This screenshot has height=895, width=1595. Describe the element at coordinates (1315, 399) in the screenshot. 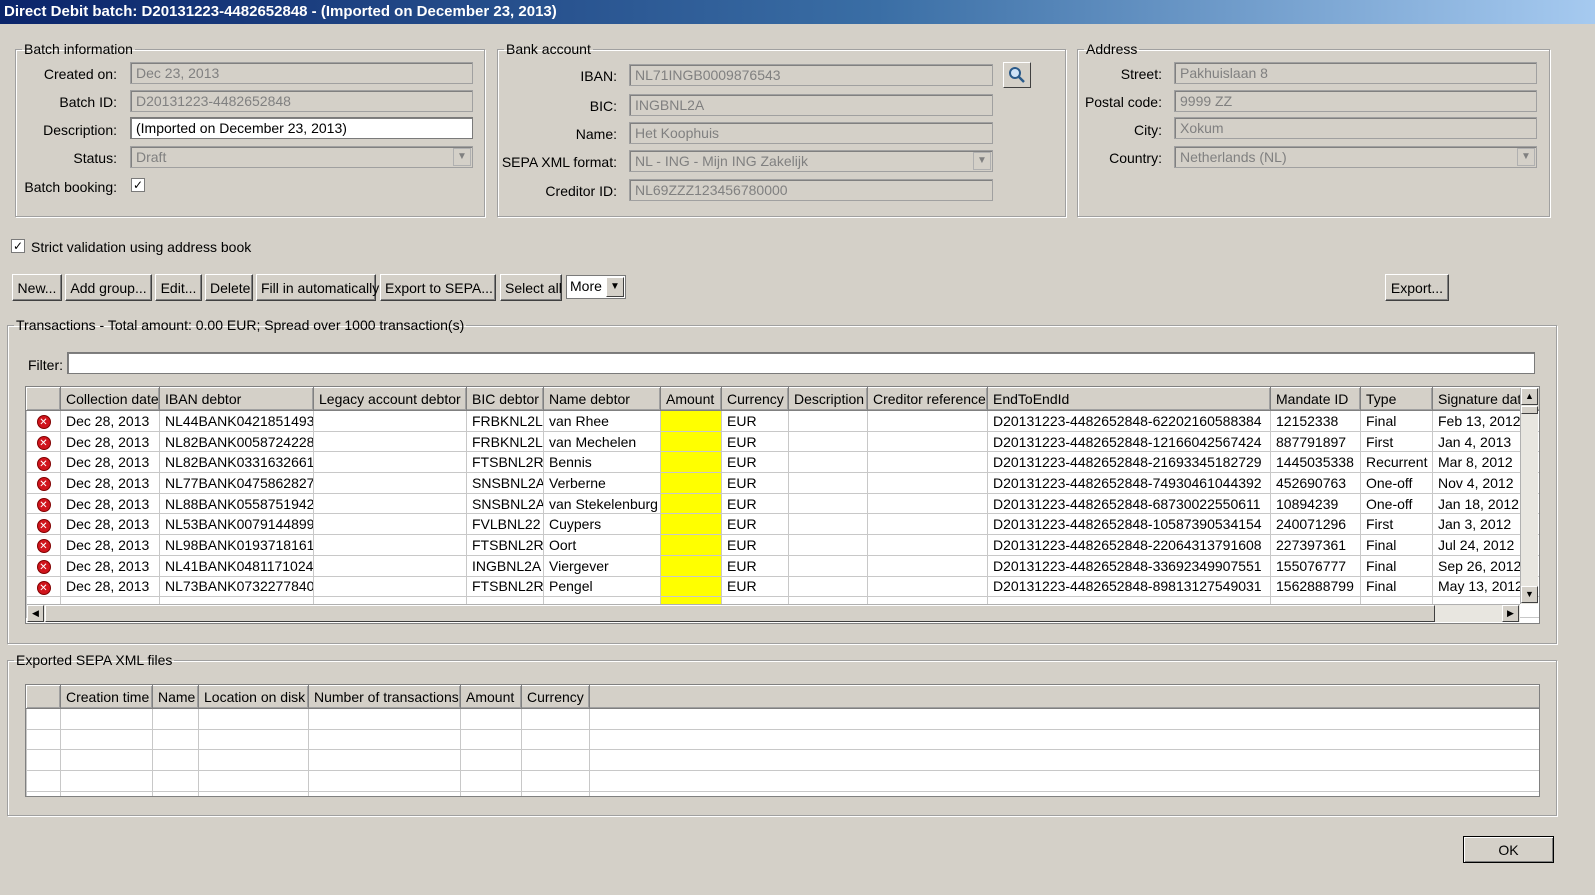

I see `column-header: Mandate ID` at that location.